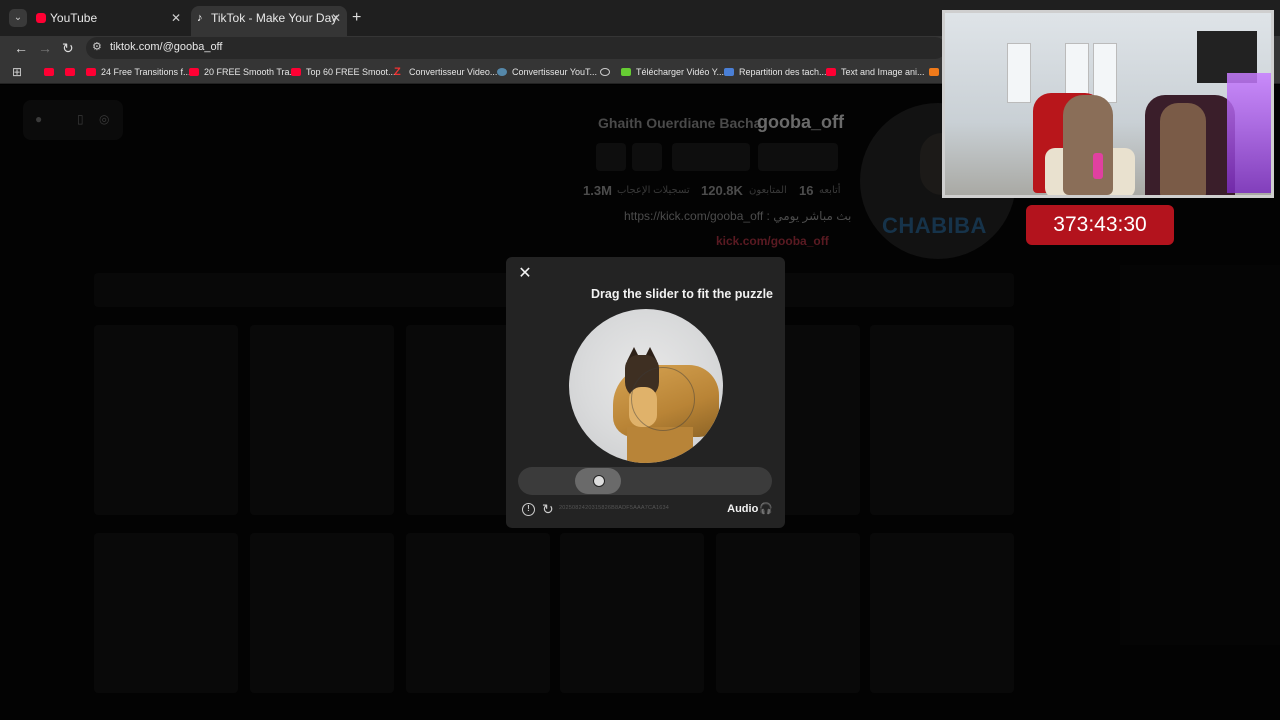  I want to click on captcha-title: Drag the slider to fit the puzzle, so click(682, 294).